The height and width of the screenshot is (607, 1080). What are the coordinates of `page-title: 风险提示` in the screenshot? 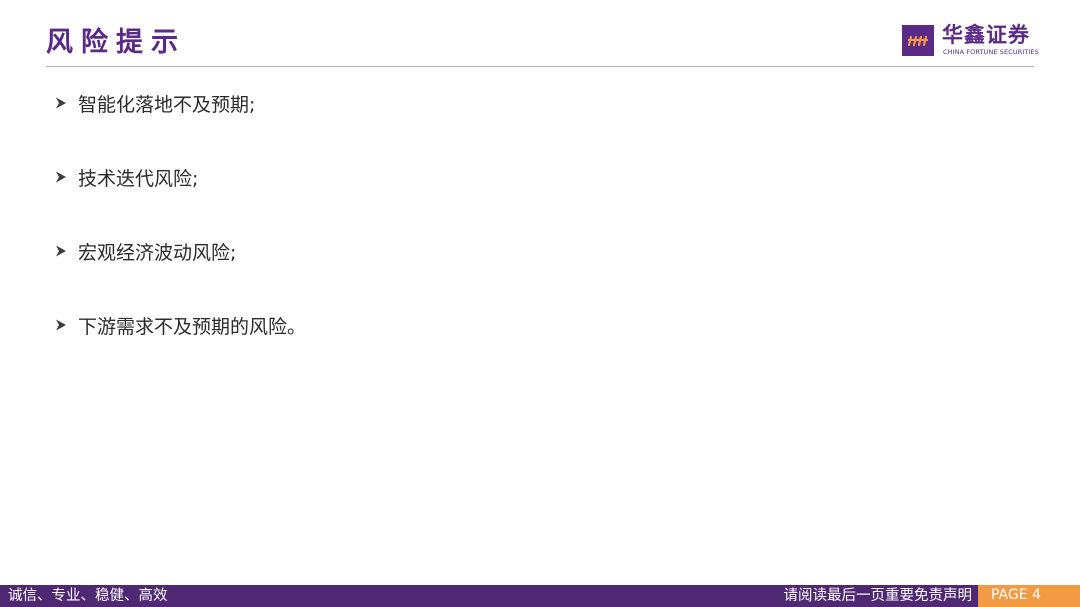 It's located at (116, 42).